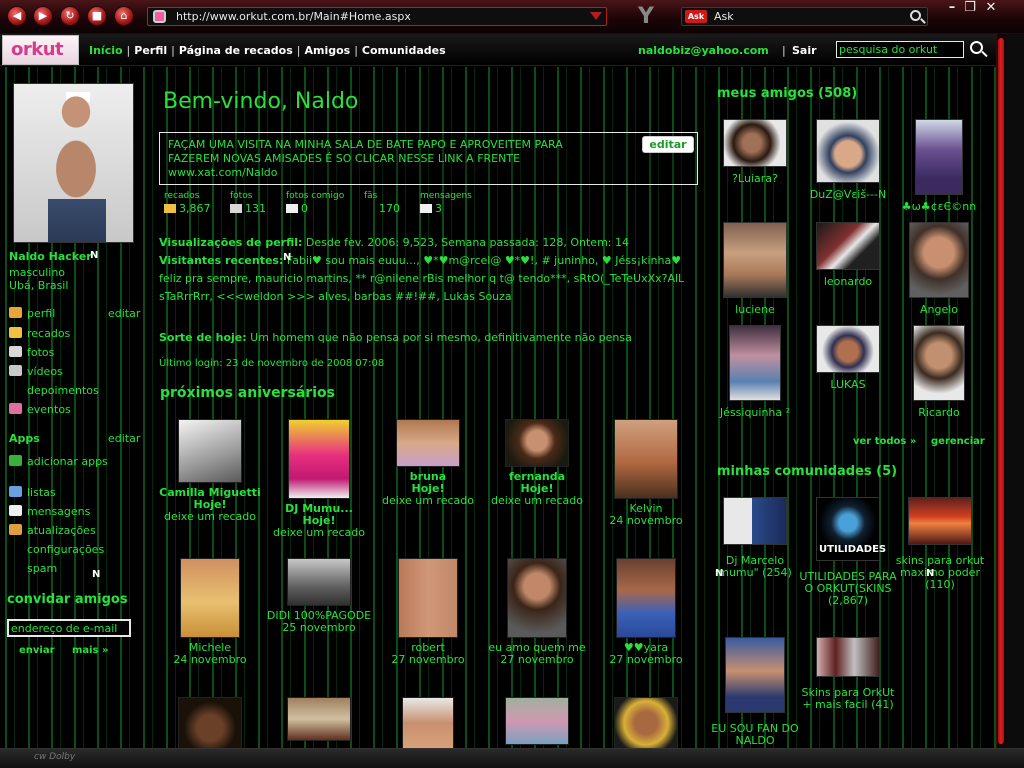 Image resolution: width=1024 pixels, height=768 pixels. What do you see at coordinates (31, 352) in the screenshot?
I see `menu-fotos: fotos` at bounding box center [31, 352].